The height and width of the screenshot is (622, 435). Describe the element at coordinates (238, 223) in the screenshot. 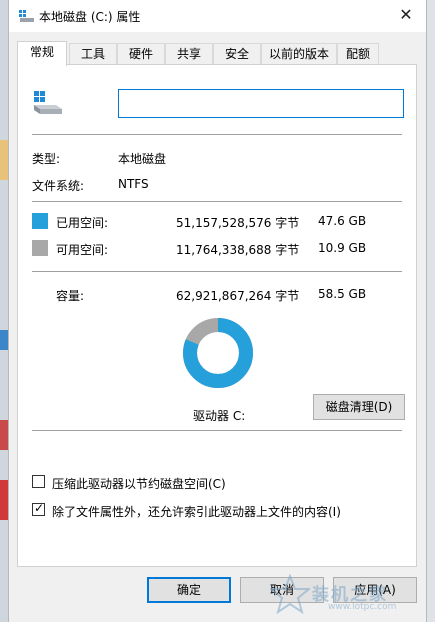

I see `used-space-bytes: 51,157,528,576 字节` at that location.